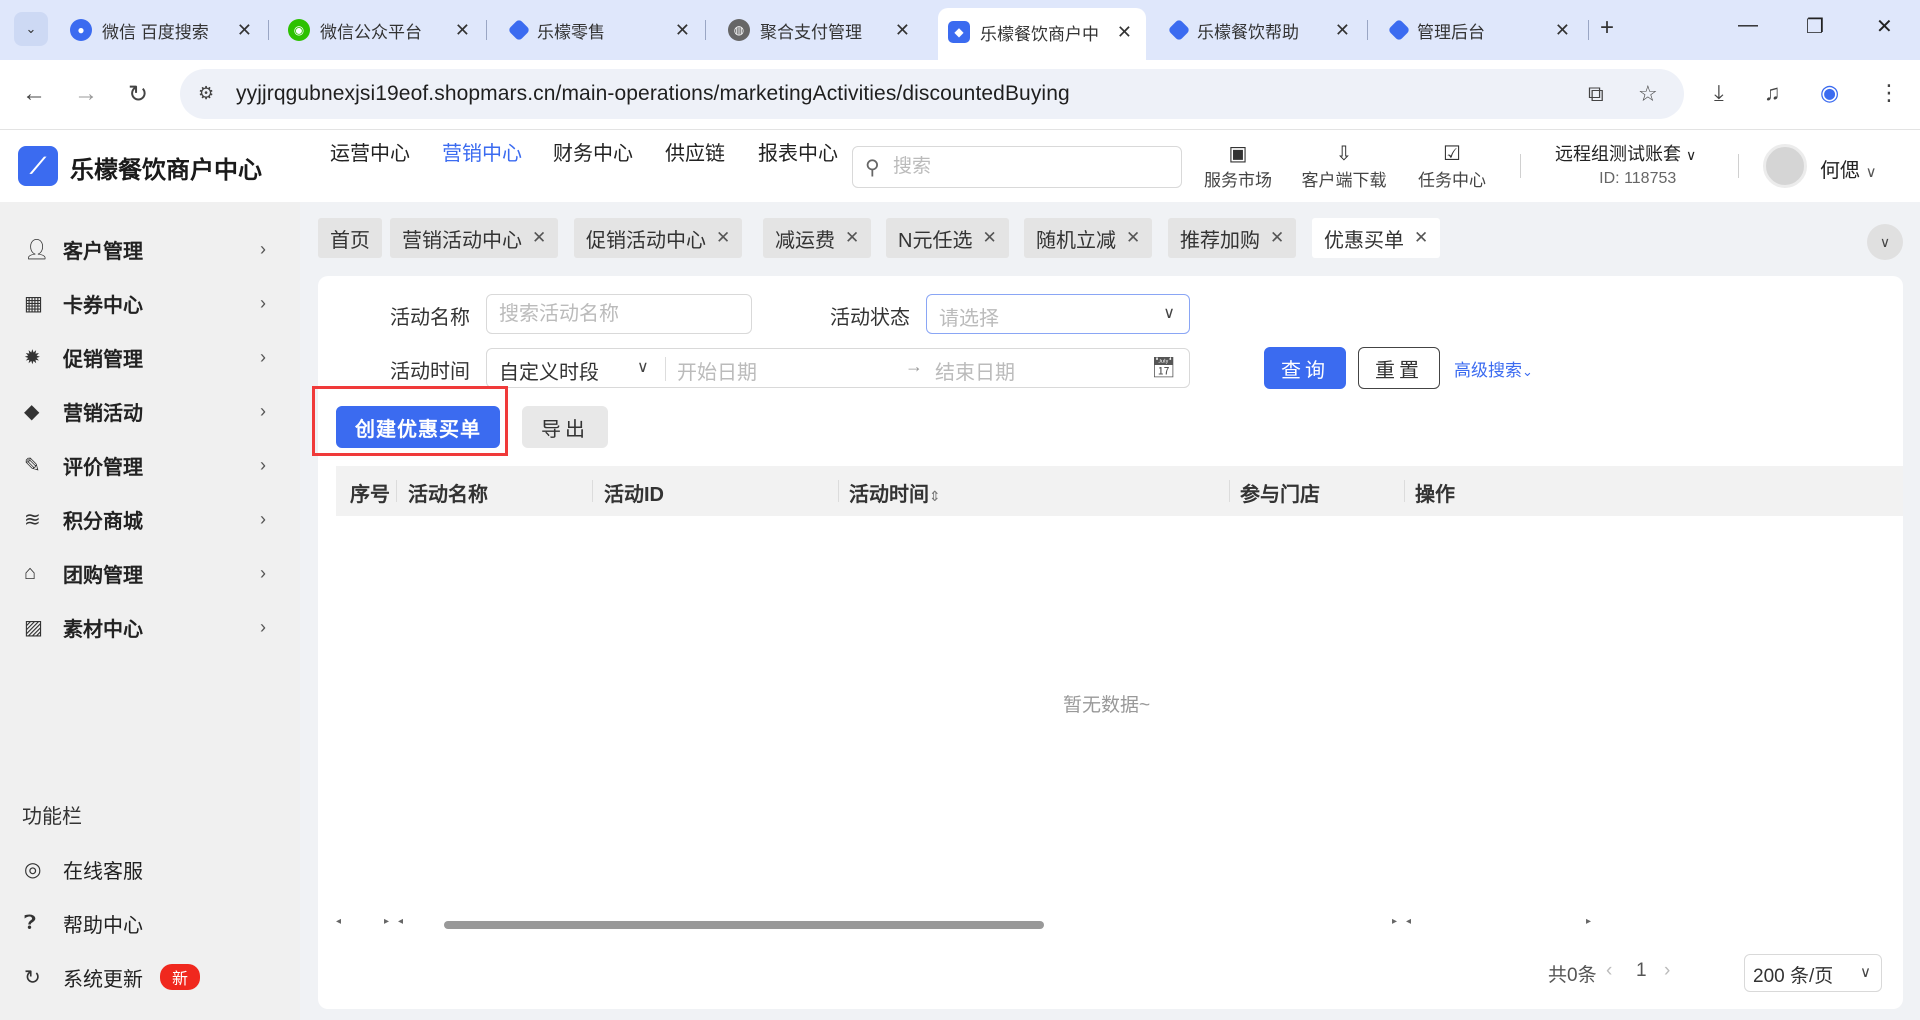 The image size is (1920, 1020). Describe the element at coordinates (150, 573) in the screenshot. I see `sidebar-item-group-buy: ⌂ 团购管理 ›` at that location.